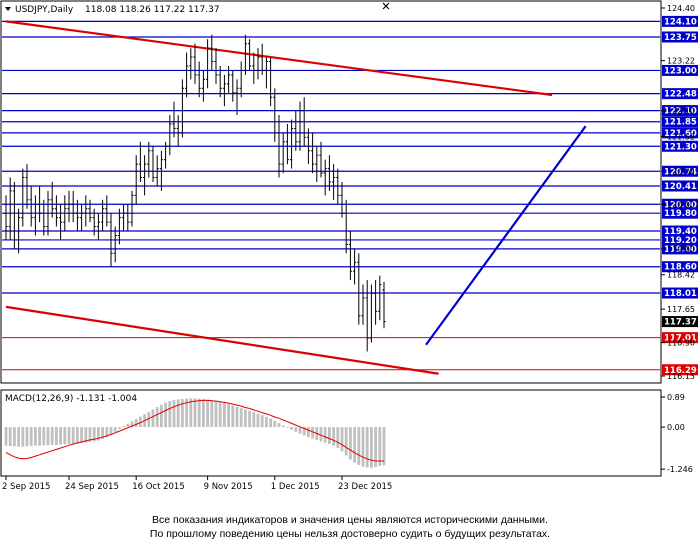 This screenshot has width=700, height=552. I want to click on level-label: 124.10, so click(680, 22).